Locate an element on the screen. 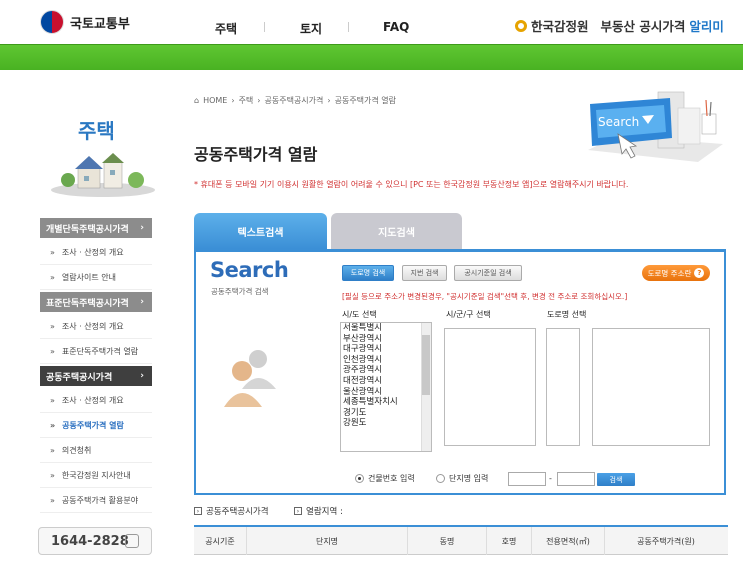 The height and width of the screenshot is (567, 743). sidebar-item-site-guide: » 열람사이트 안내 is located at coordinates (96, 277).